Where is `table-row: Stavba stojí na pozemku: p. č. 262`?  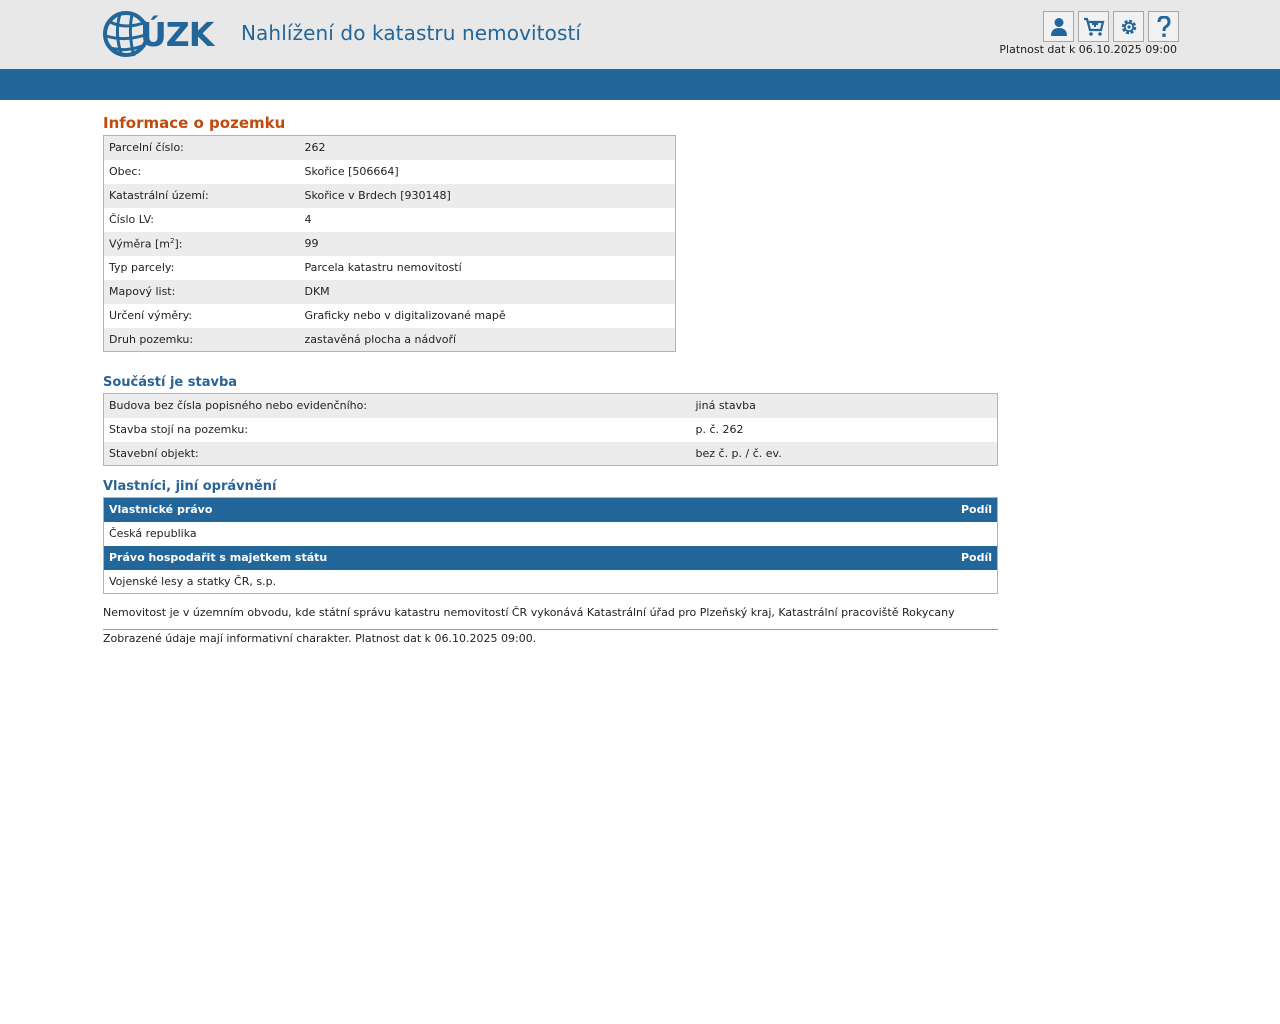
table-row: Stavba stojí na pozemku: p. č. 262 is located at coordinates (550, 429).